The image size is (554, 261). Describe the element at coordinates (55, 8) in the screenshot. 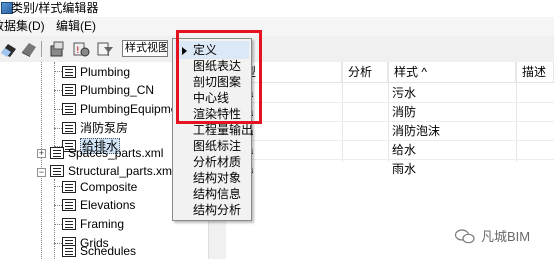

I see `window-title: 类别/样式编辑器` at that location.